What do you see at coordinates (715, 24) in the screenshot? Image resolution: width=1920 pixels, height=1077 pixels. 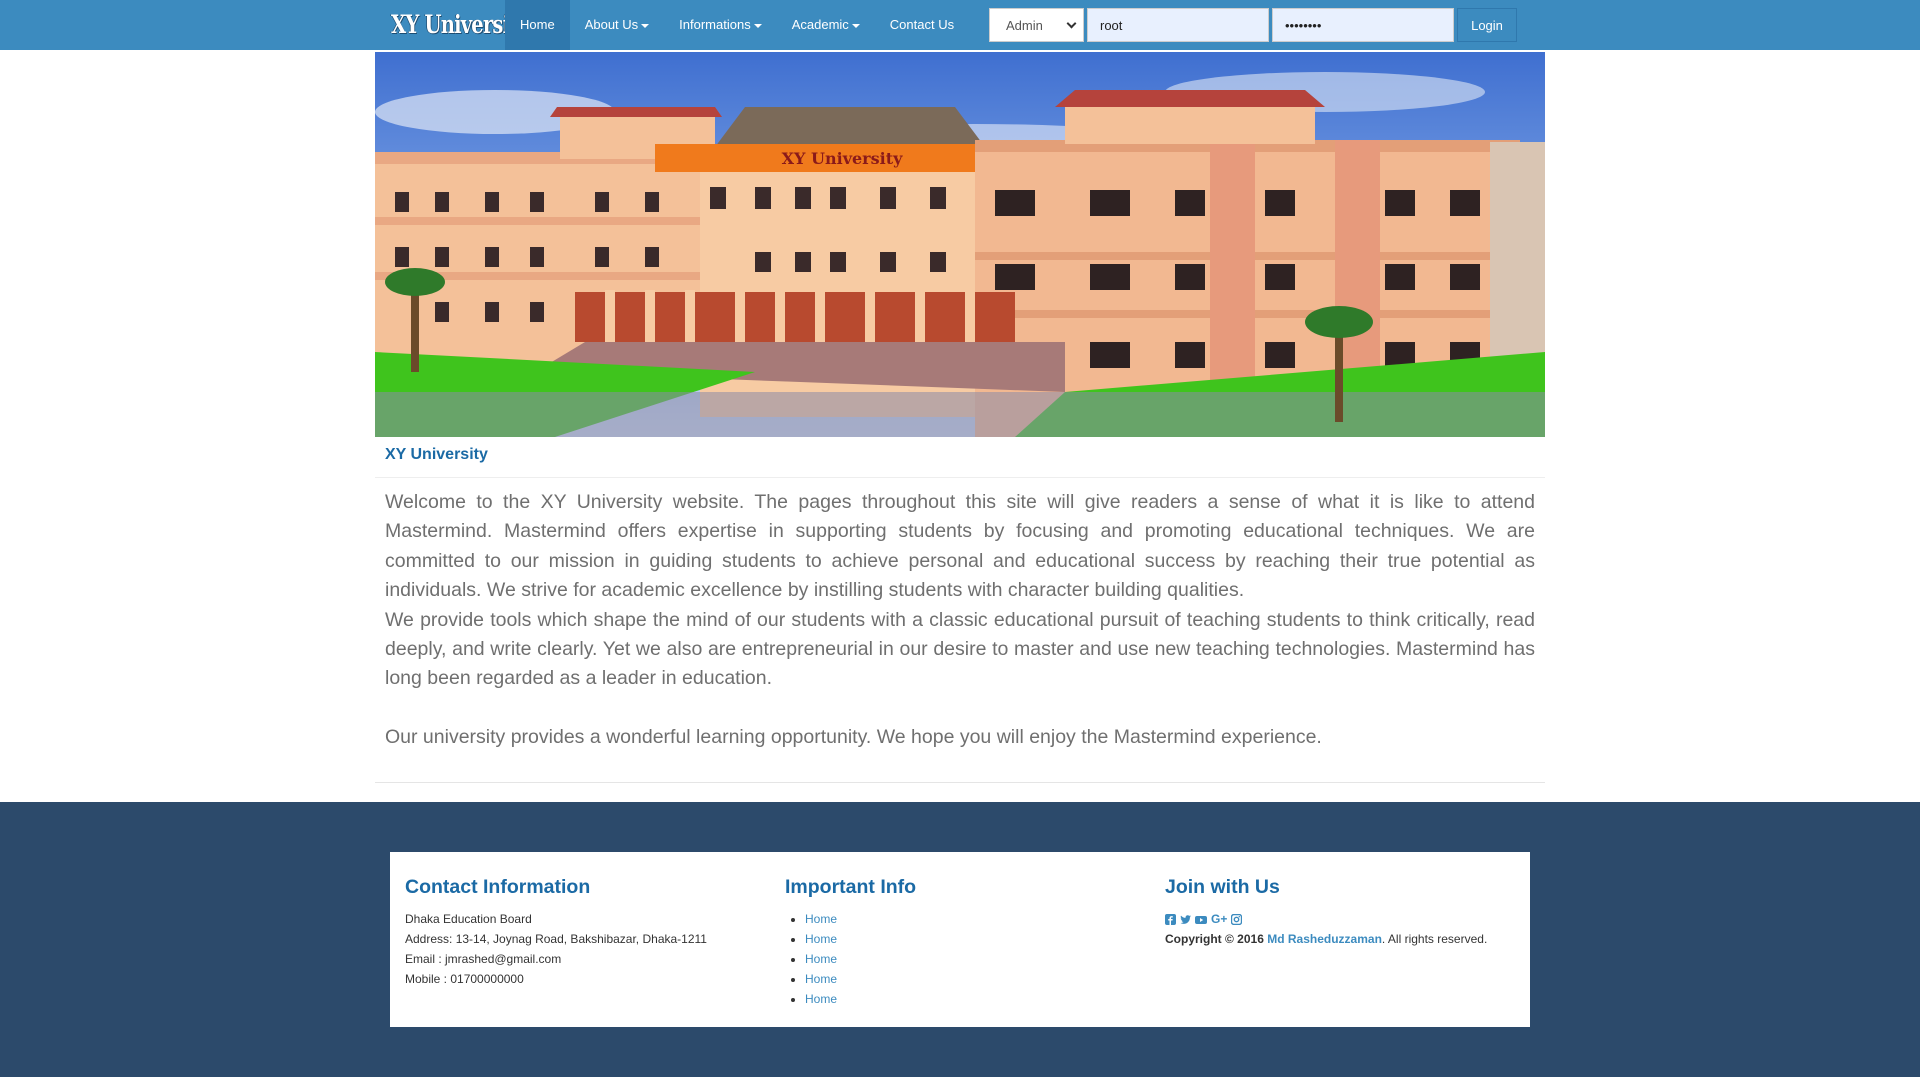 I see `nav-informations-label: Informations` at bounding box center [715, 24].